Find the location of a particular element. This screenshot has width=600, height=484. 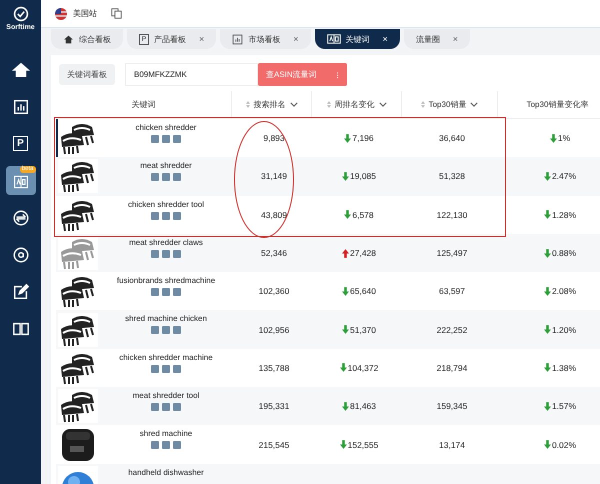

keyword-text: chicken shredder machine is located at coordinates (166, 357).